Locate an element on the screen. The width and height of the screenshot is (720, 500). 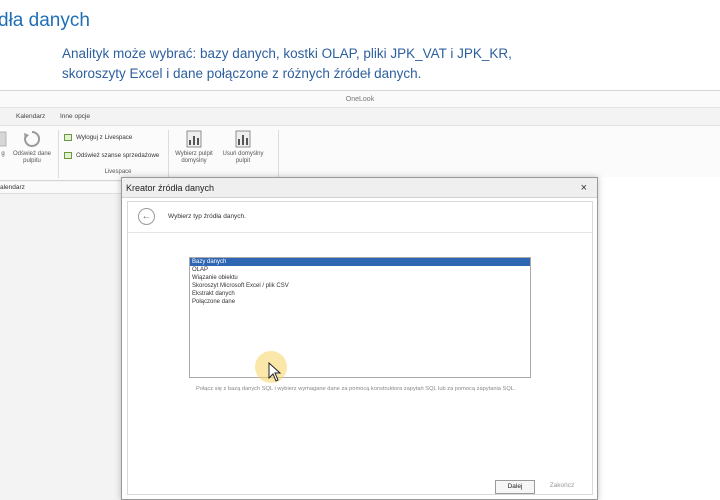
ribbon-partial-button: g is located at coordinates (5, 144).